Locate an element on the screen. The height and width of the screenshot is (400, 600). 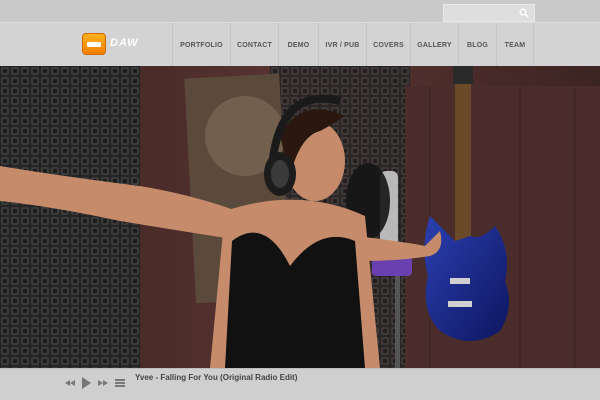
nav-item-demo: DEMO is located at coordinates (298, 45).